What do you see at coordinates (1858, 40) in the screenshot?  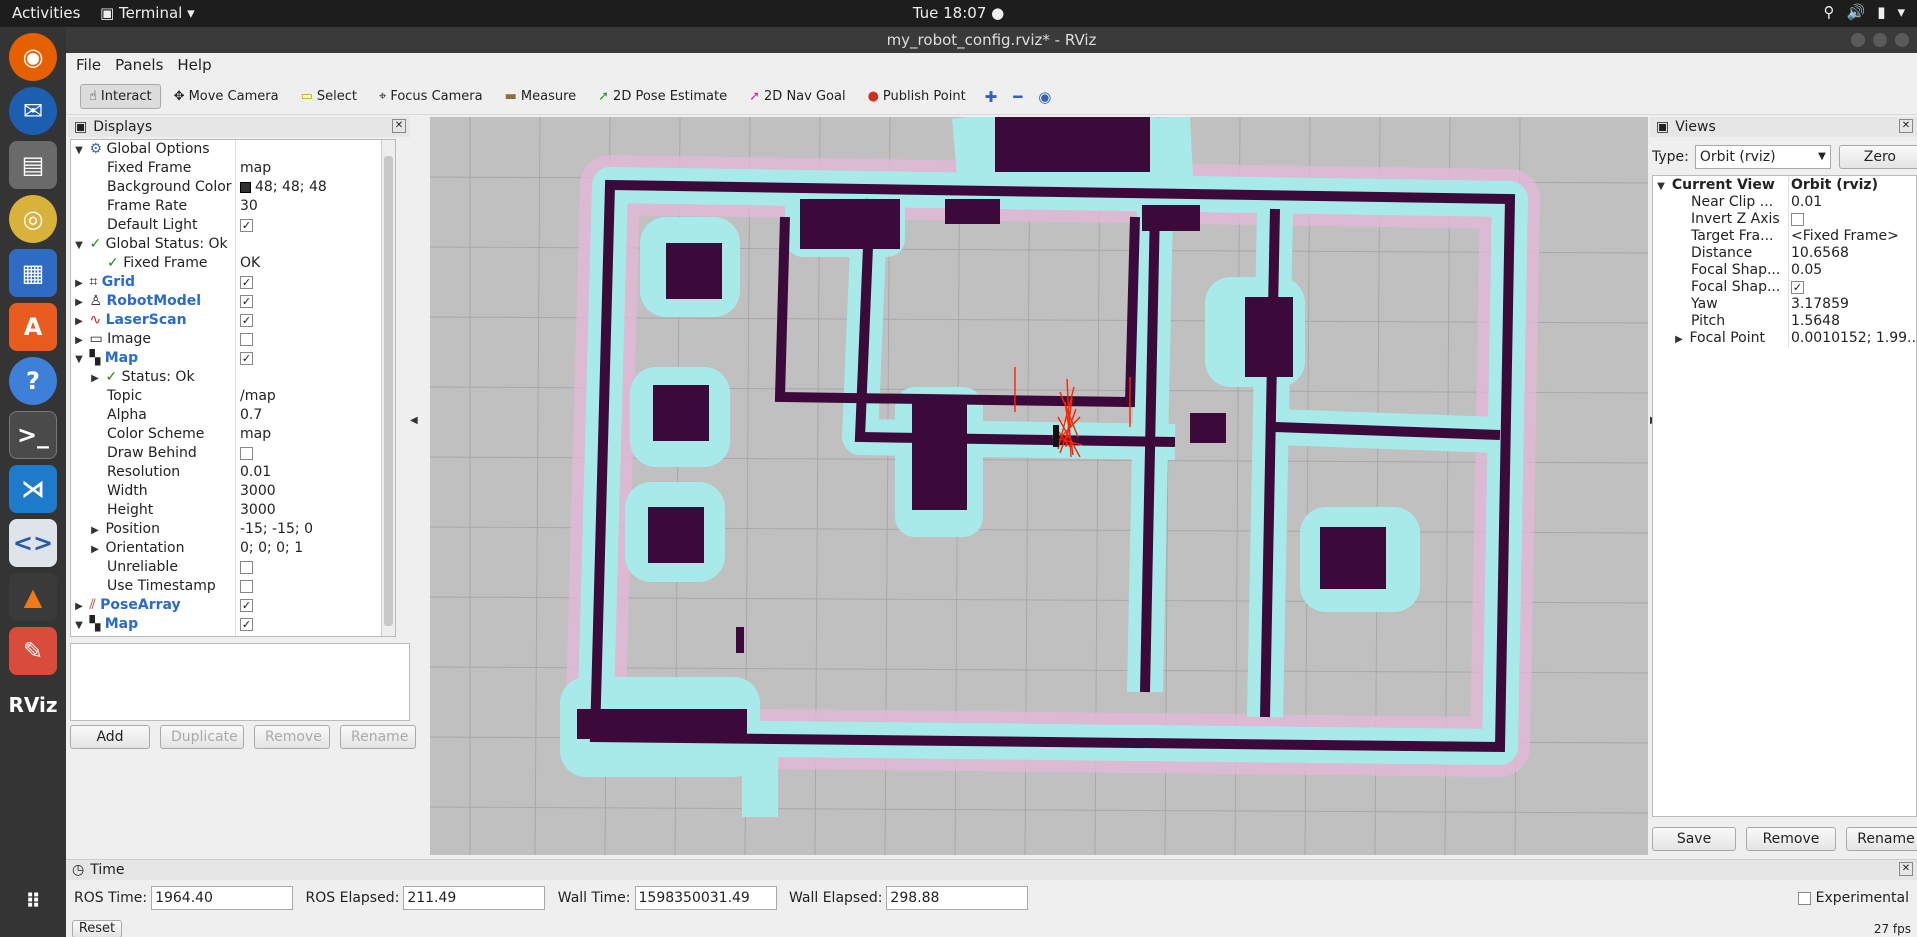 I see `minimize-button` at bounding box center [1858, 40].